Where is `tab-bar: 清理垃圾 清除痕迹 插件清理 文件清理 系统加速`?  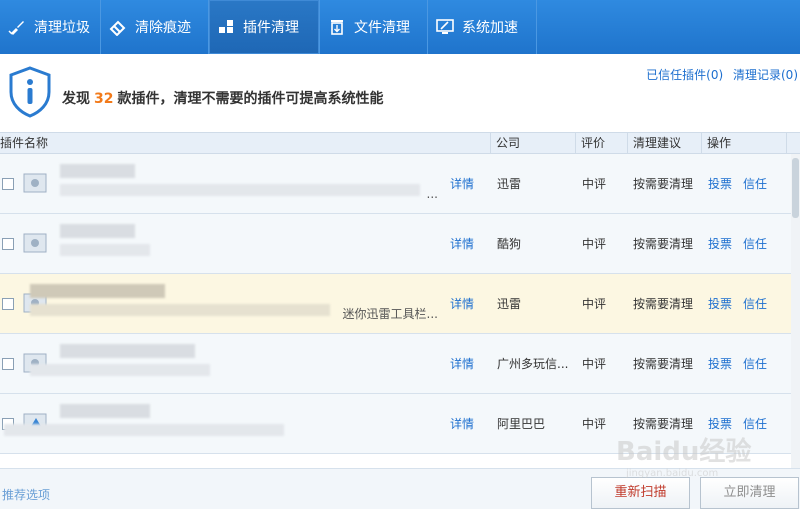 tab-bar: 清理垃圾 清除痕迹 插件清理 文件清理 系统加速 is located at coordinates (400, 27).